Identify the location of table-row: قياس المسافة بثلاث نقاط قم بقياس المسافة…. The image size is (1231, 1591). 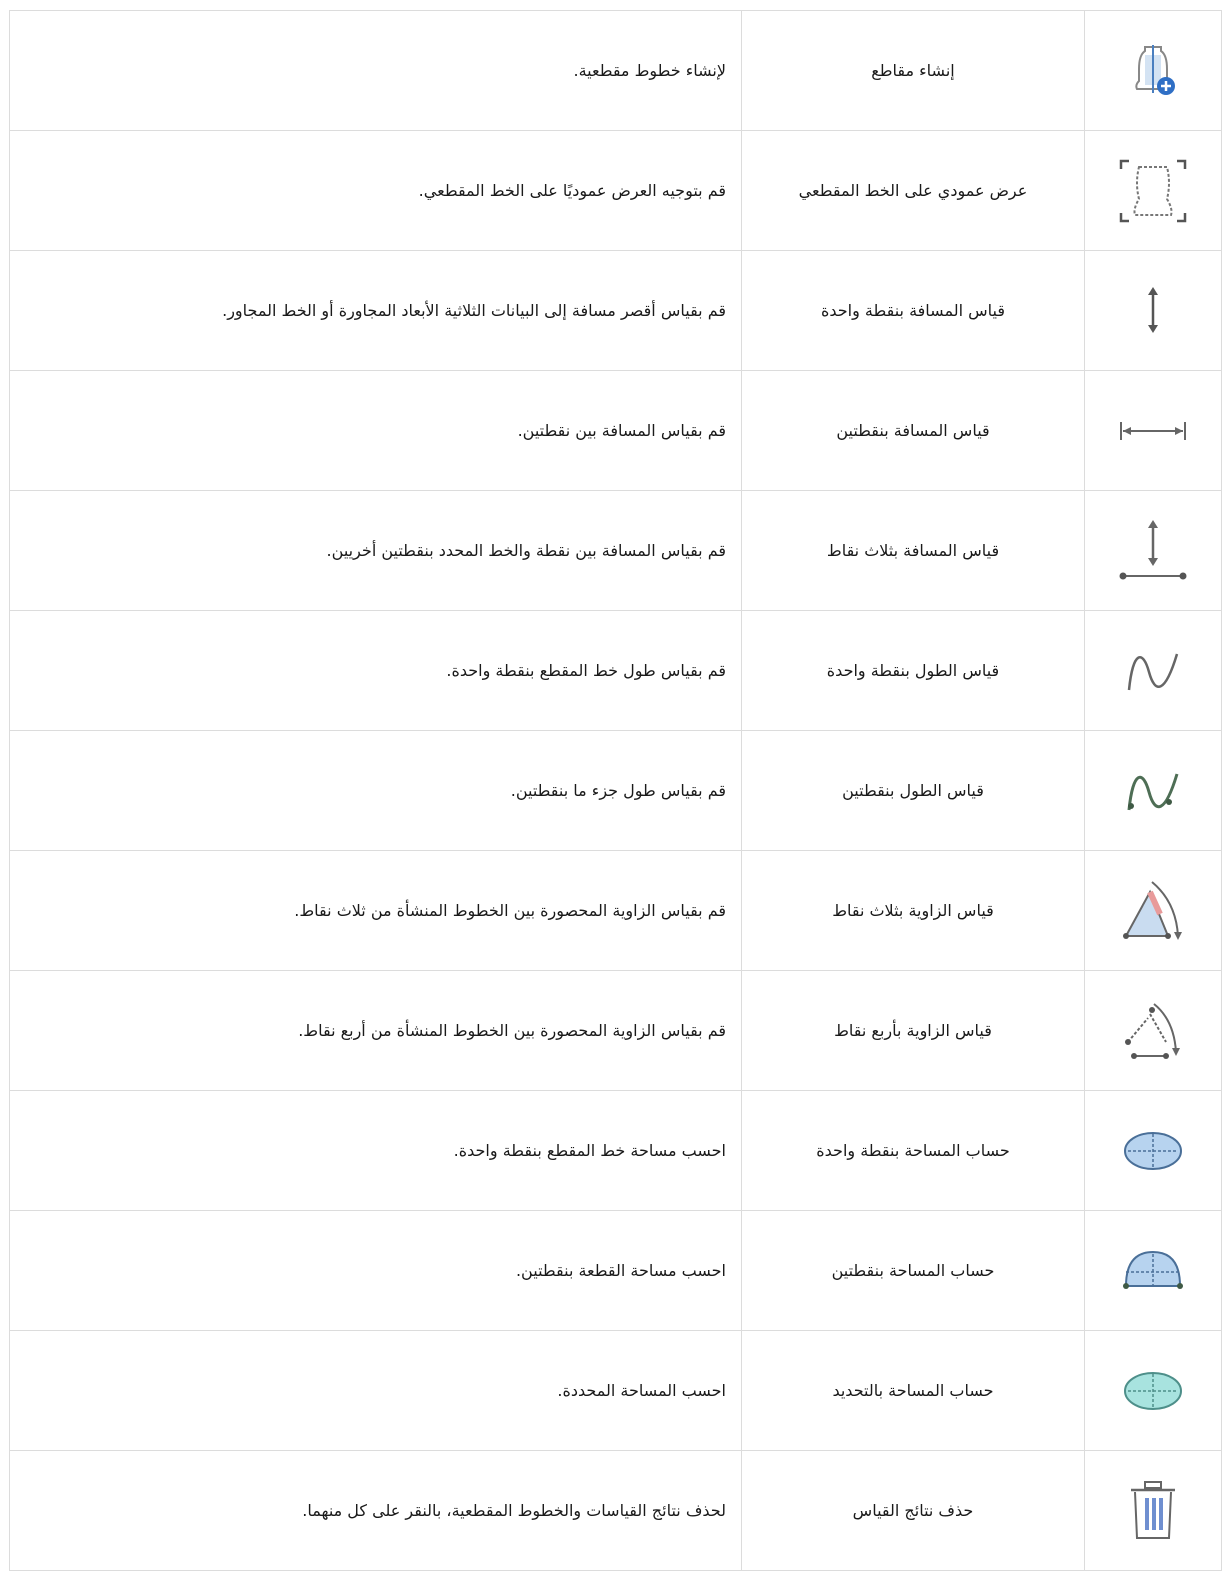
(615, 550).